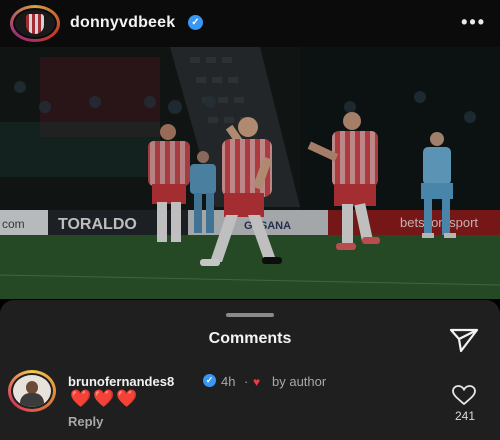  Describe the element at coordinates (299, 381) in the screenshot. I see `liked-by-author-label: by author` at that location.